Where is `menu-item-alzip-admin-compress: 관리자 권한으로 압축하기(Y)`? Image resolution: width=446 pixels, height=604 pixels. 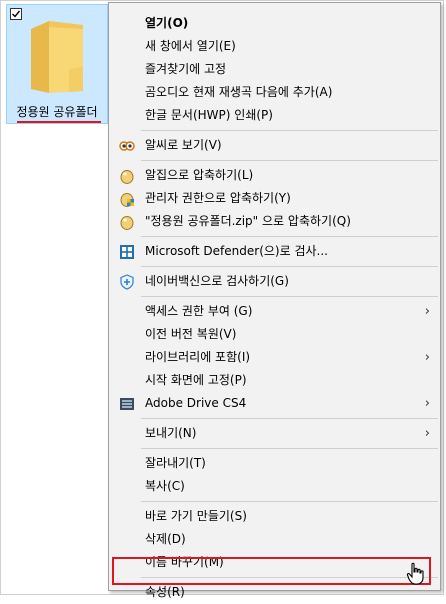
menu-item-alzip-admin-compress: 관리자 권한으로 압축하기(Y) is located at coordinates (274, 198).